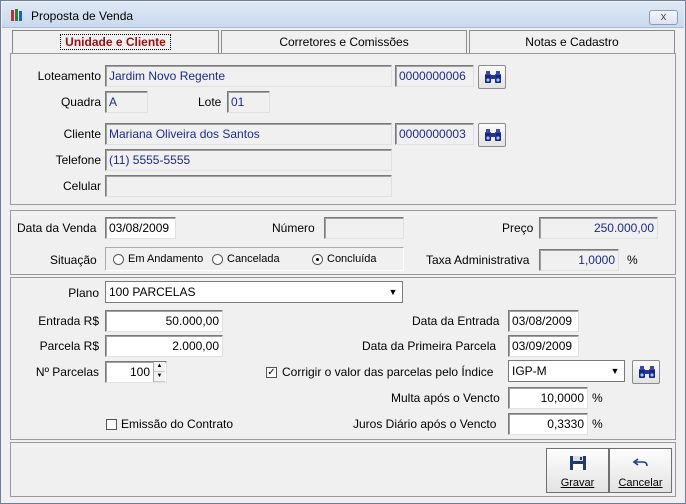 The image size is (686, 504). What do you see at coordinates (640, 483) in the screenshot?
I see `cancelar-label: Cancelar` at bounding box center [640, 483].